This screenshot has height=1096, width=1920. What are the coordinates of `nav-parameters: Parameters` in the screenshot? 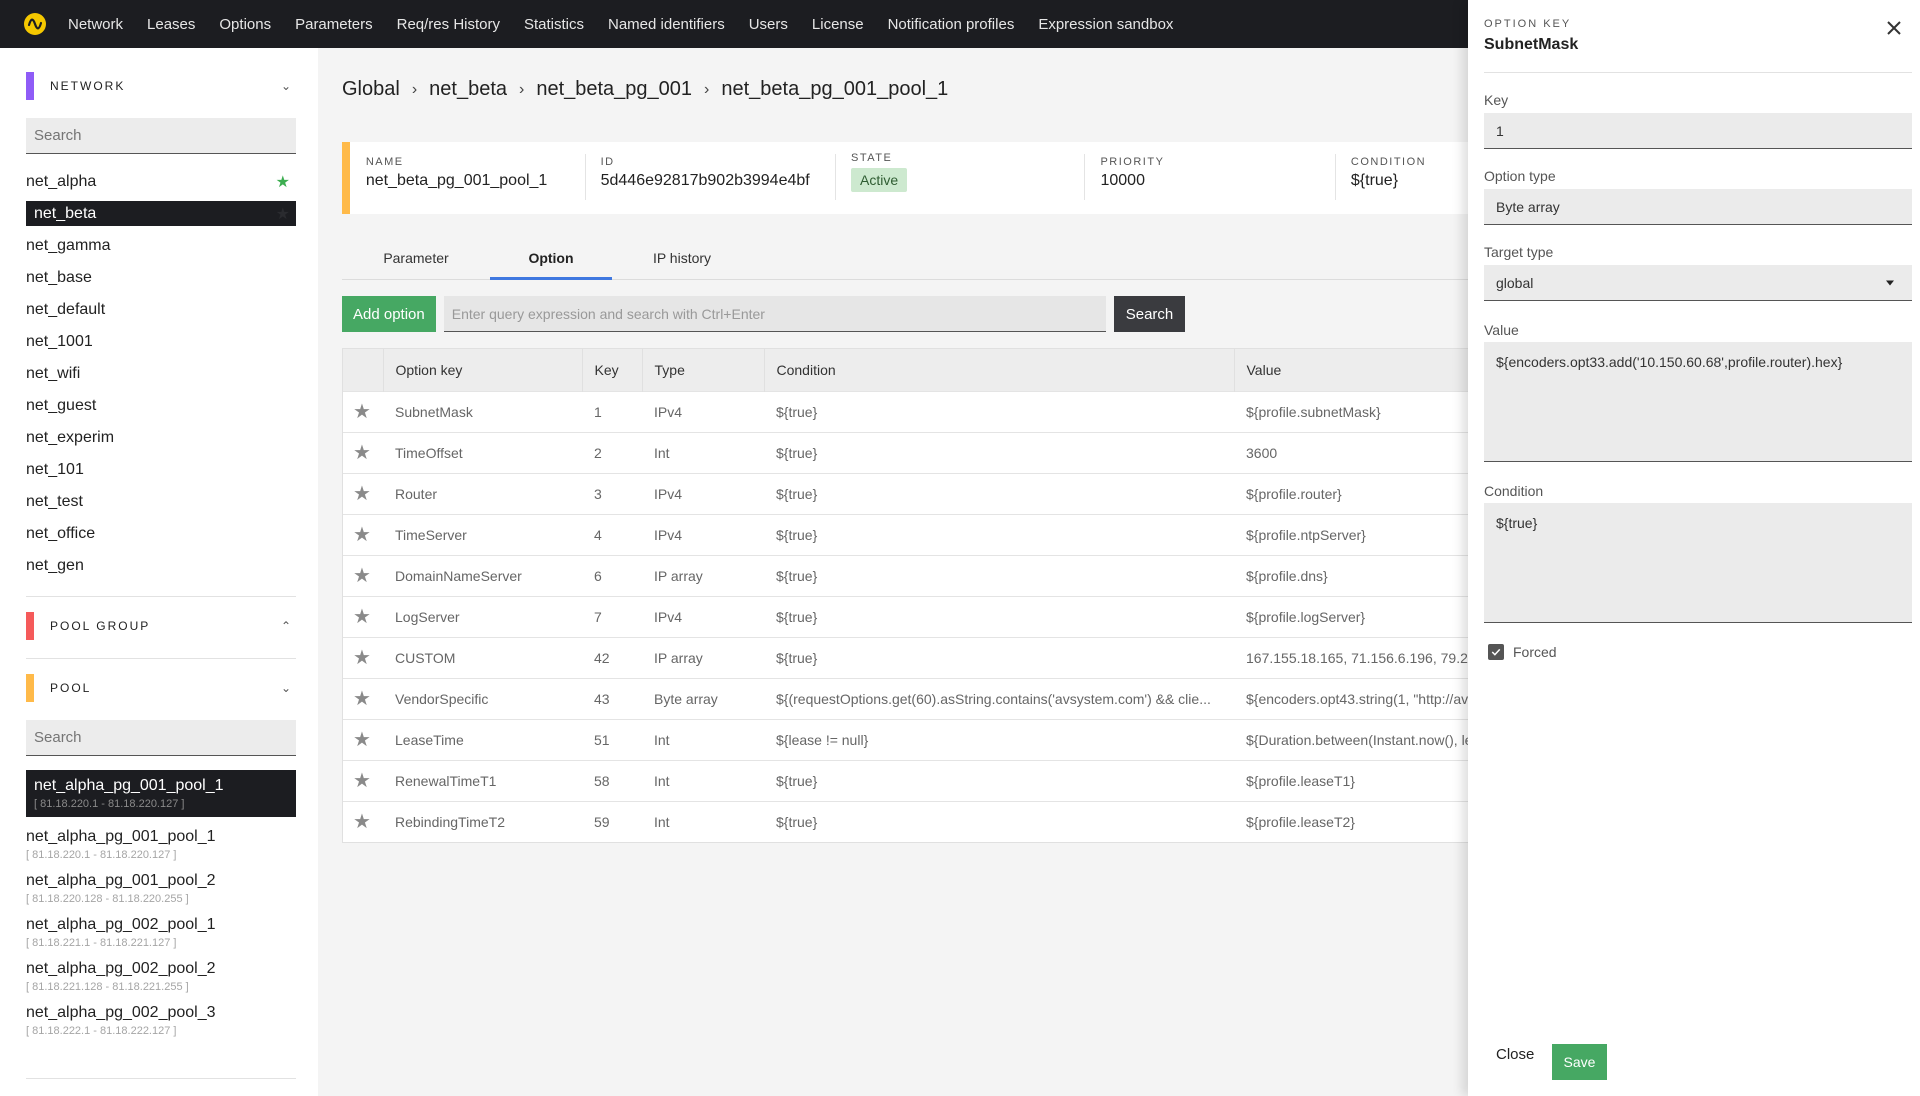 It's located at (334, 24).